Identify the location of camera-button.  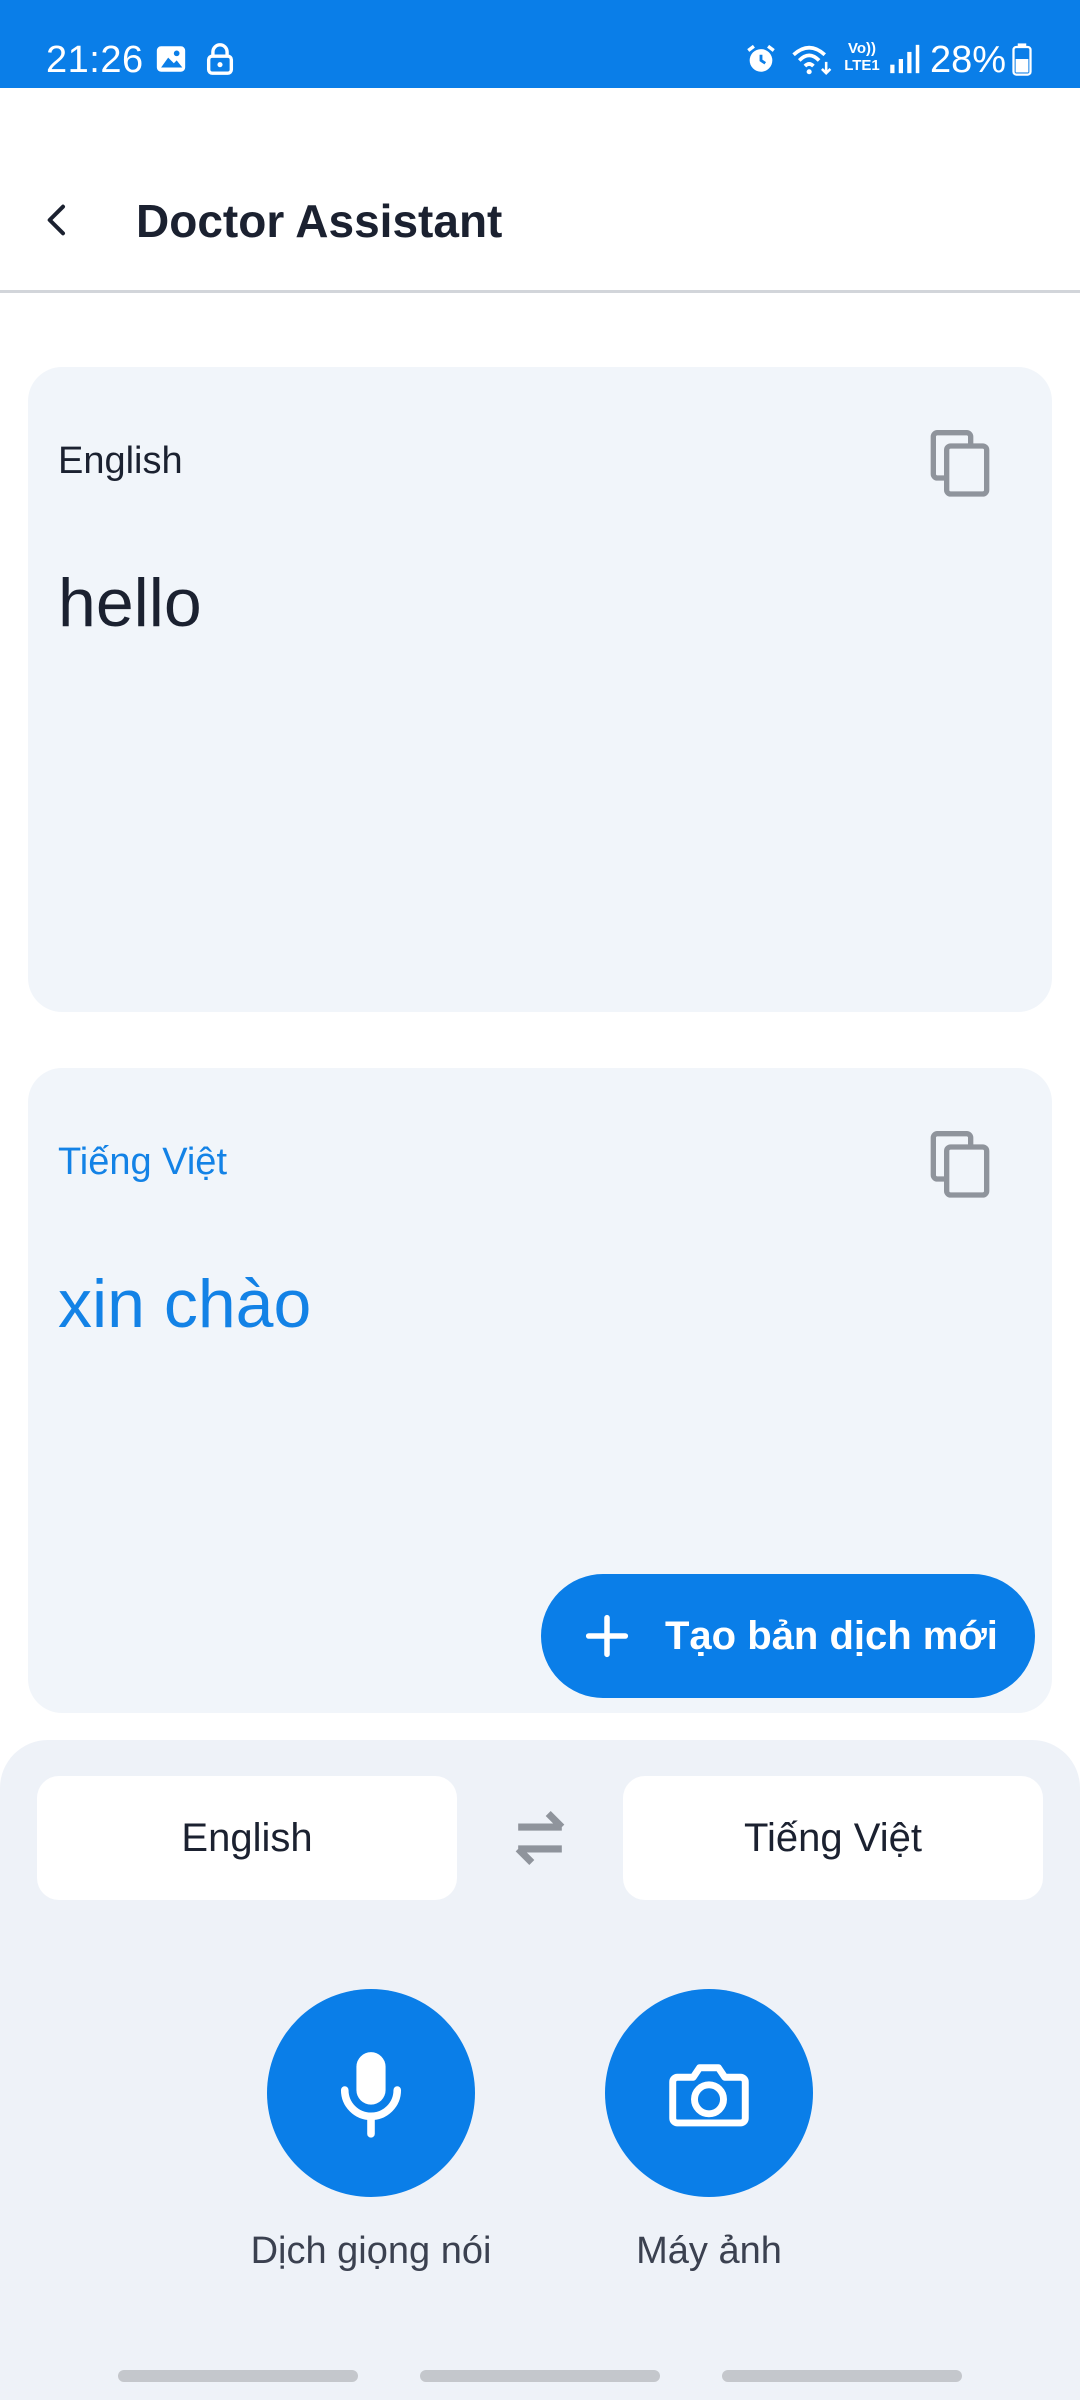
(709, 2093).